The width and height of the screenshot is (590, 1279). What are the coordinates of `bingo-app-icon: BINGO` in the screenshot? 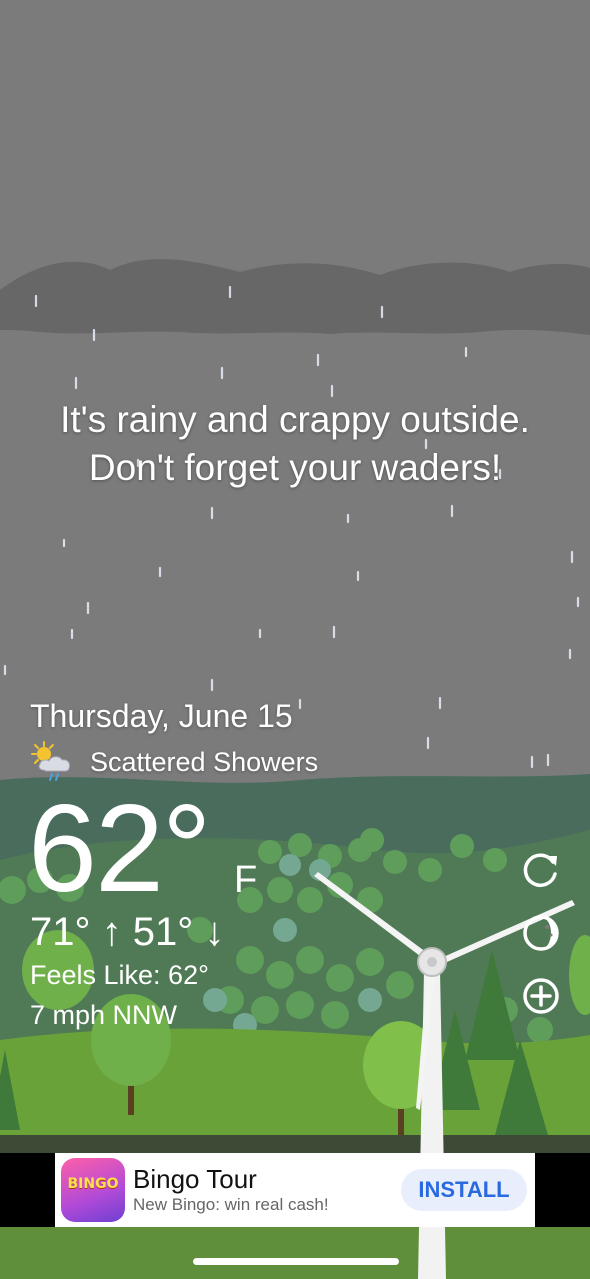 It's located at (93, 1190).